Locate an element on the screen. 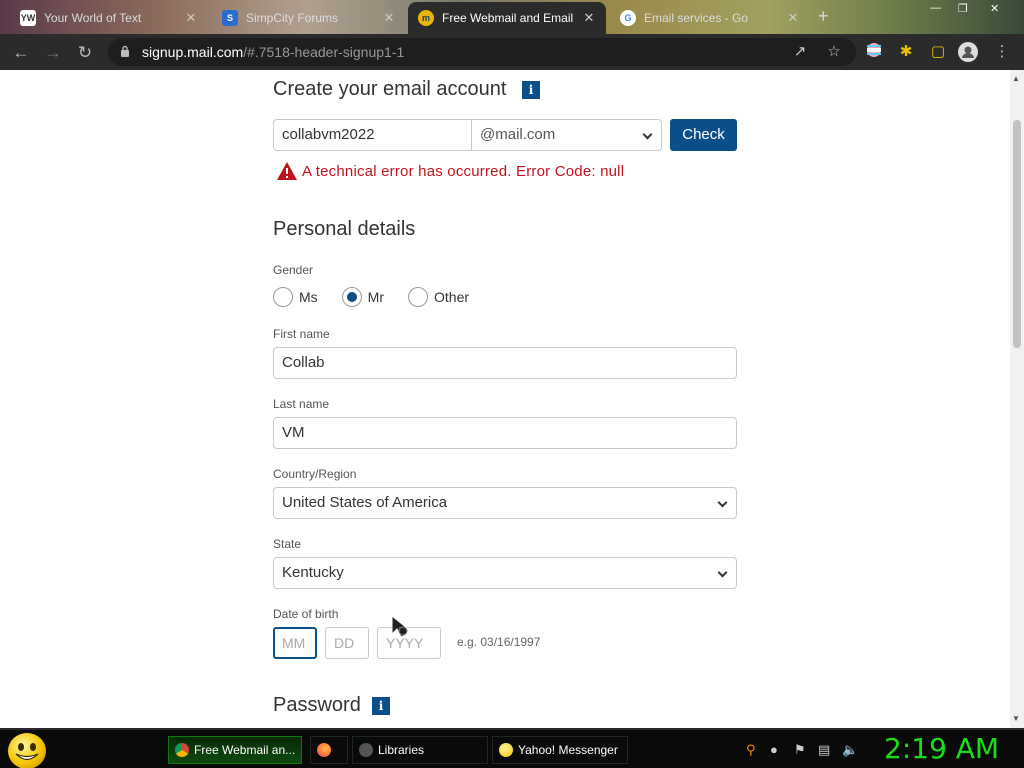  warning-icon is located at coordinates (287, 171).